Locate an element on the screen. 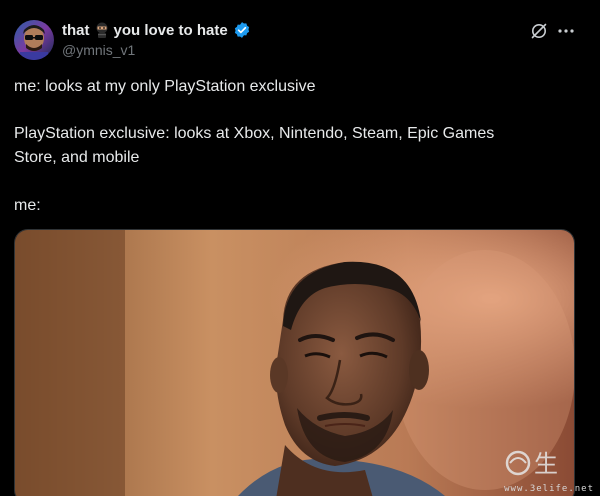 The width and height of the screenshot is (600, 496). avatar-image is located at coordinates (34, 40).